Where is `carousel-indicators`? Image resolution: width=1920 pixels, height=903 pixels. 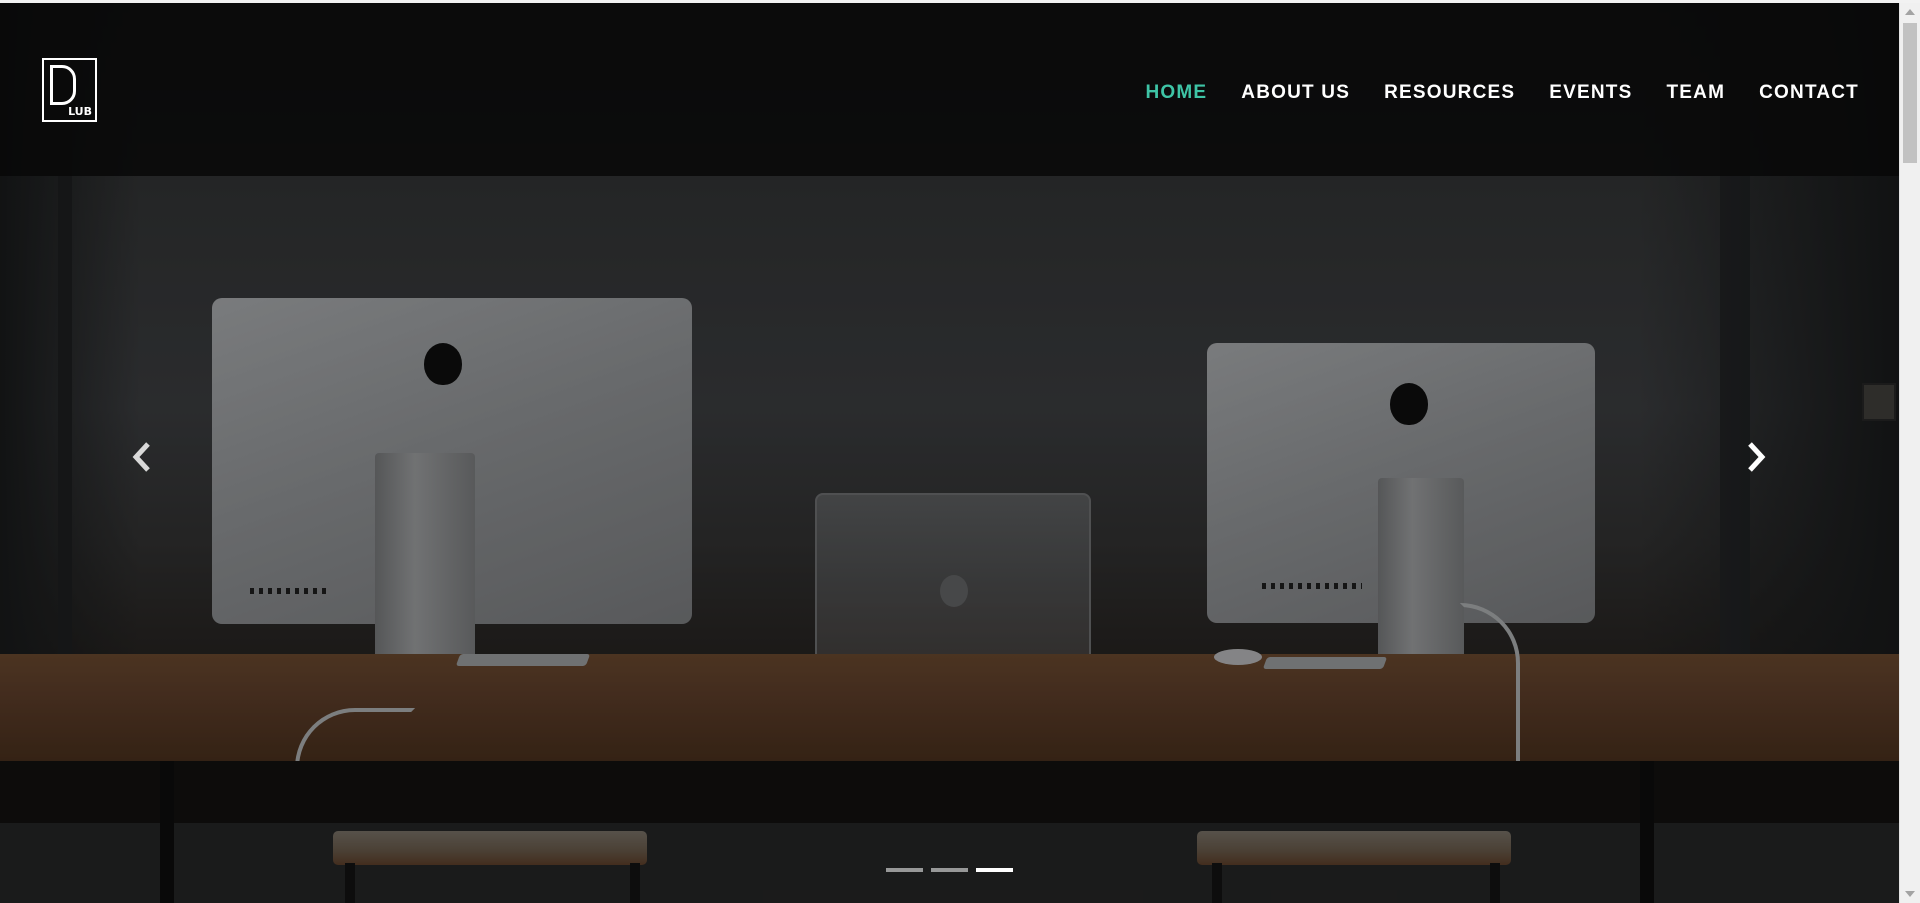
carousel-indicators is located at coordinates (949, 870).